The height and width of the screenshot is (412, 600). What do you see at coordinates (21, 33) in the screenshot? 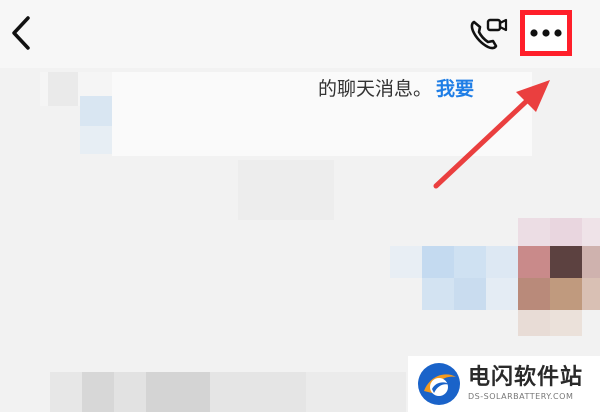
I see `chevron-left-icon` at bounding box center [21, 33].